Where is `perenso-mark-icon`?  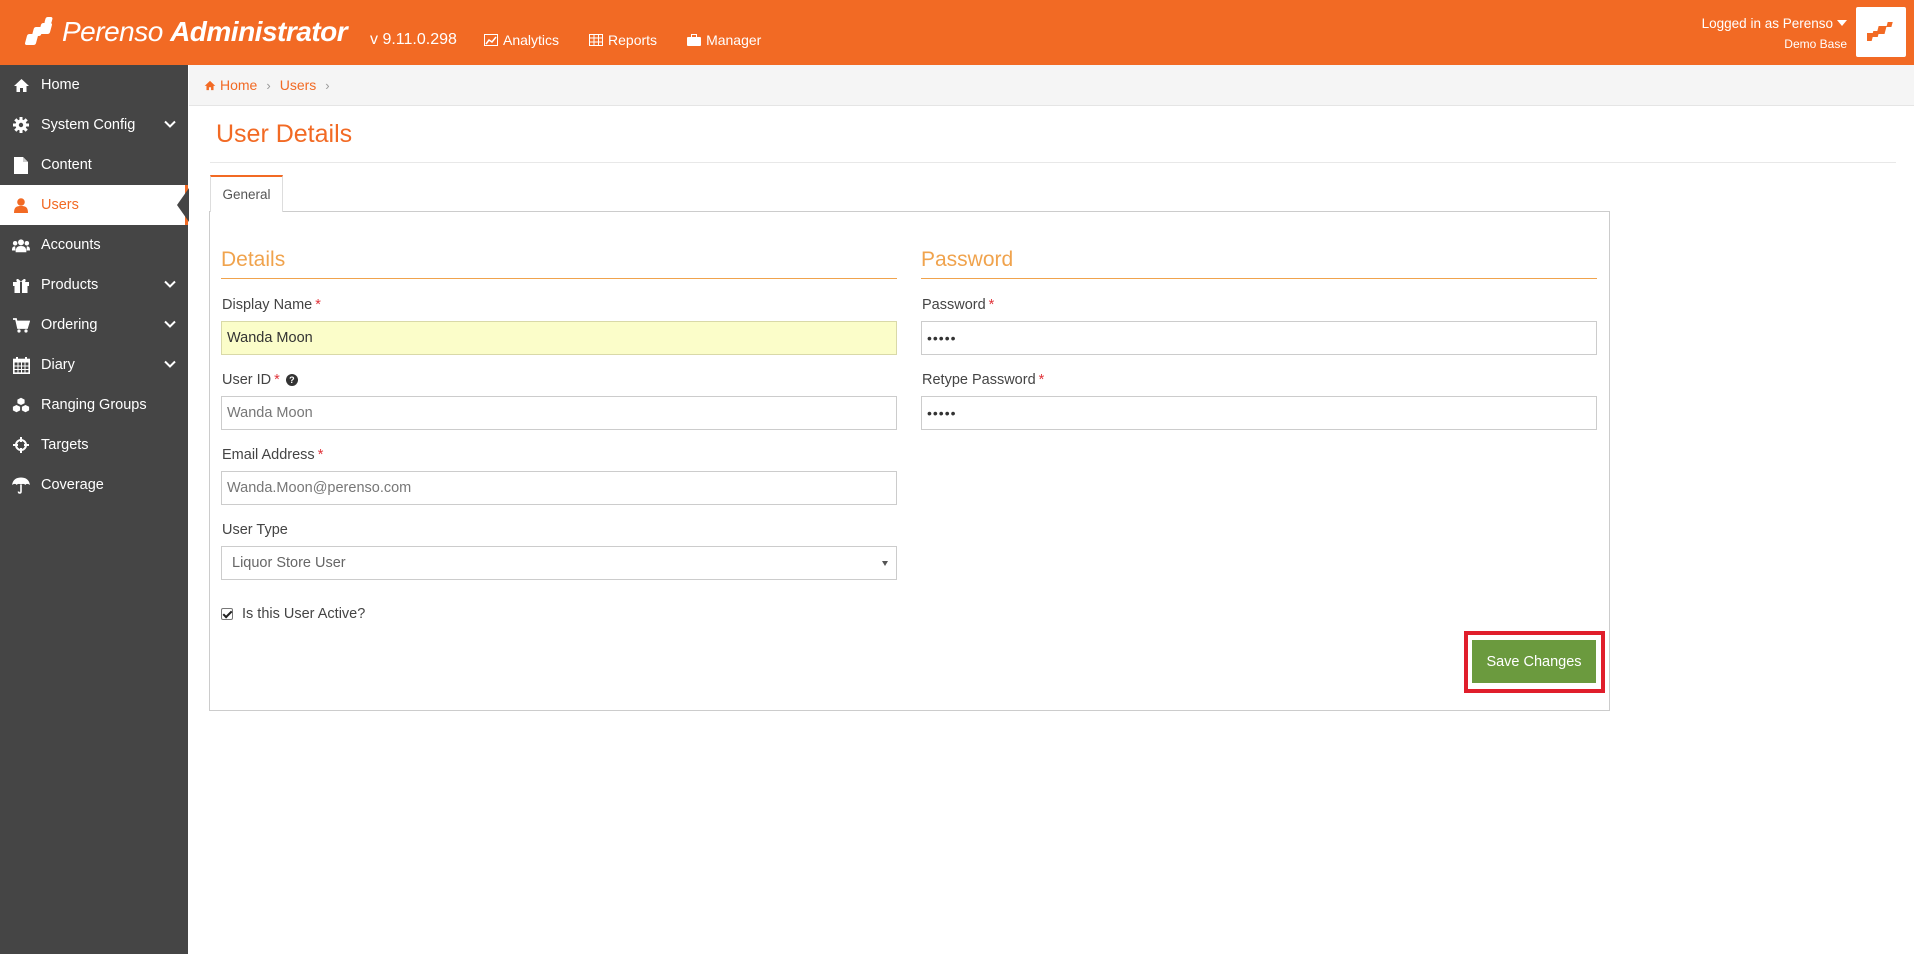 perenso-mark-icon is located at coordinates (1880, 31).